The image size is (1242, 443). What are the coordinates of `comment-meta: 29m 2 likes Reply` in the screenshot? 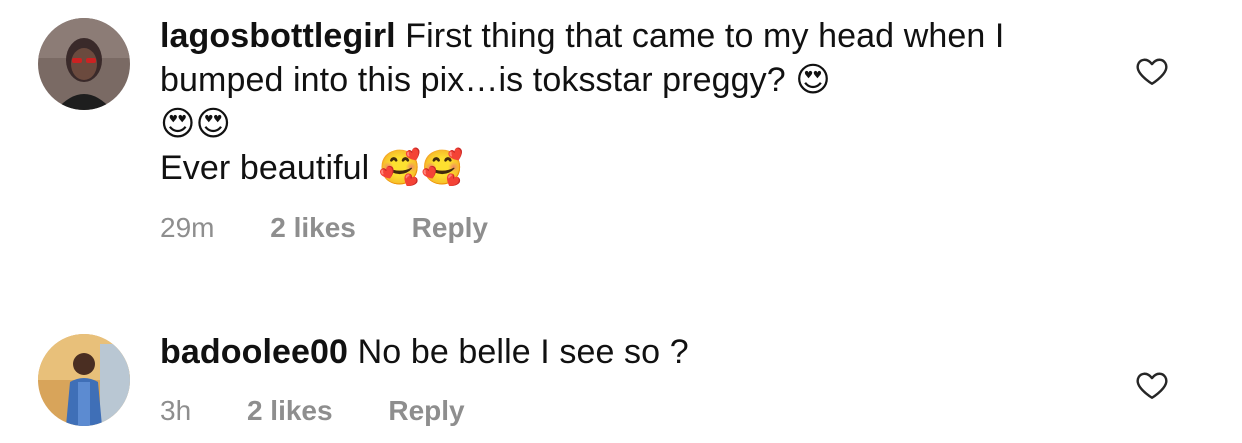 It's located at (324, 228).